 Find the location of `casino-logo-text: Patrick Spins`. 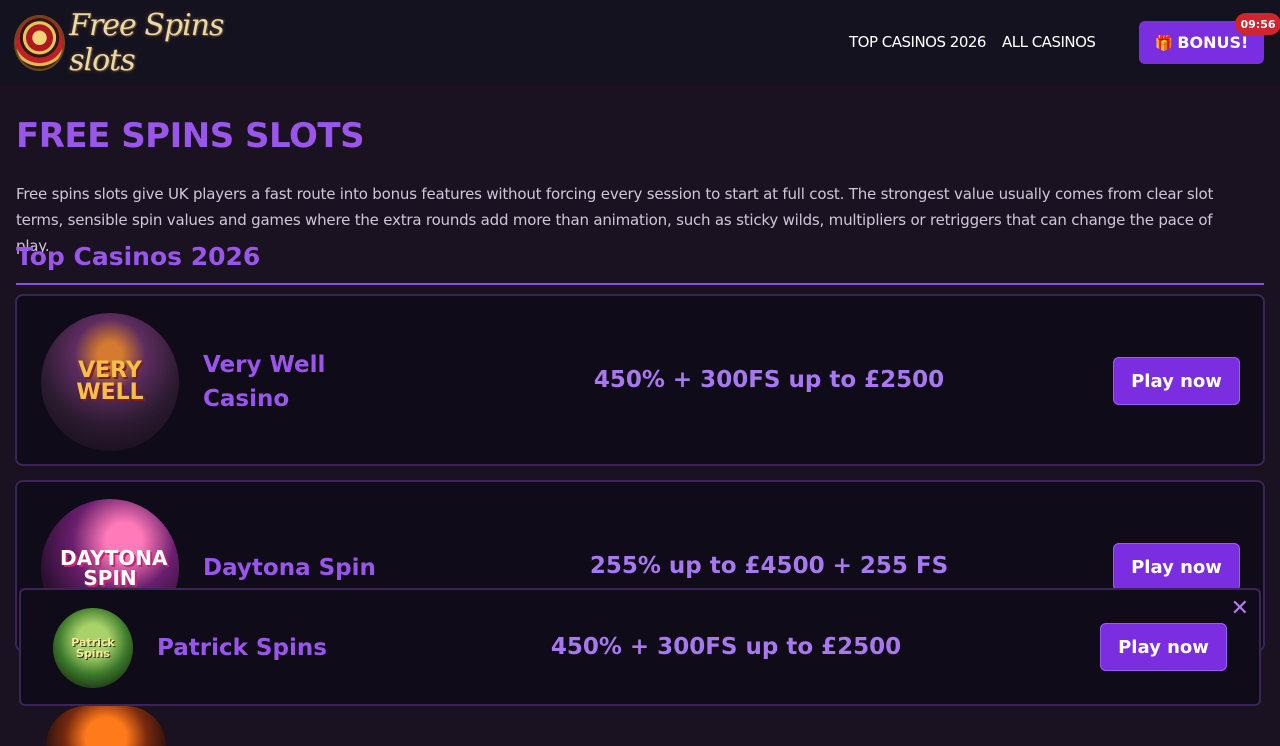

casino-logo-text: Patrick Spins is located at coordinates (93, 648).